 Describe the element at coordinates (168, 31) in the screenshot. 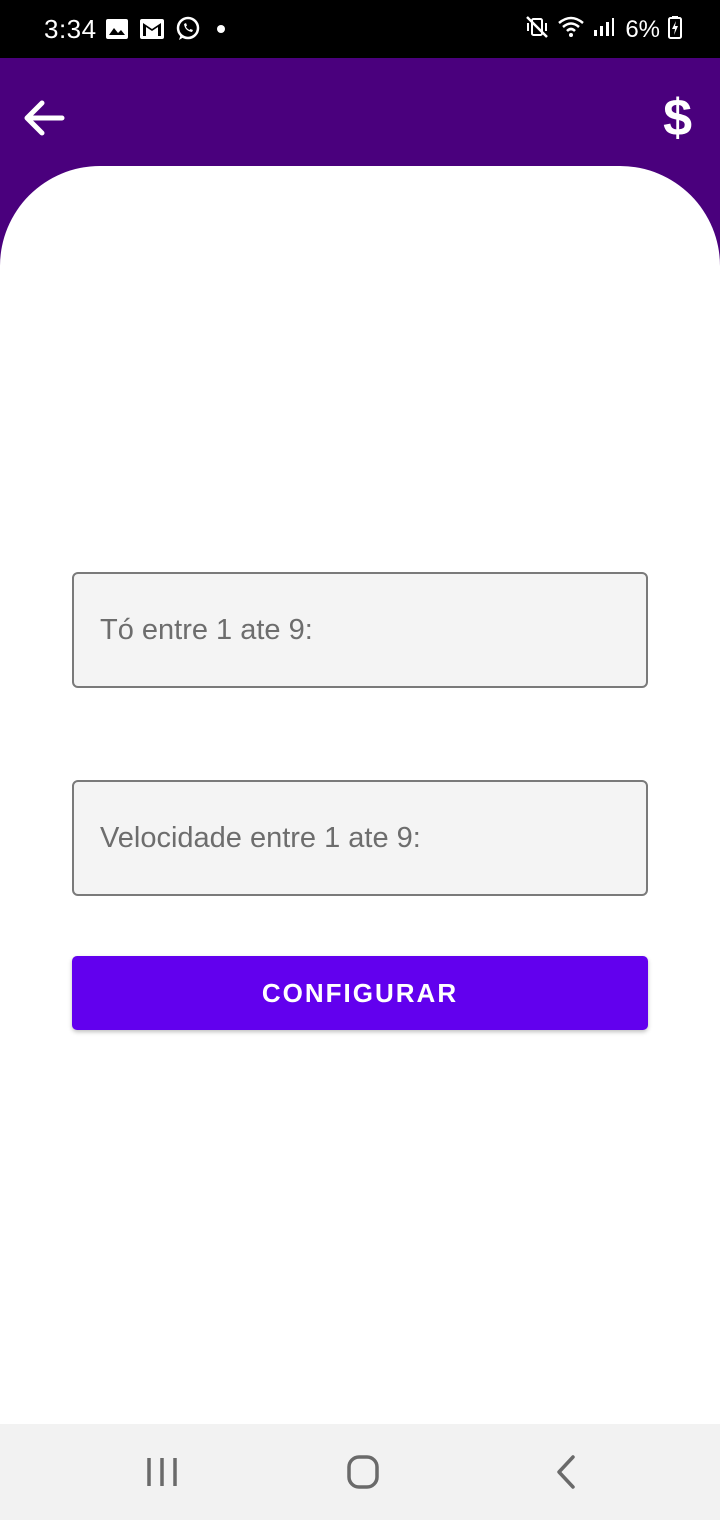

I see `notification-icons` at that location.